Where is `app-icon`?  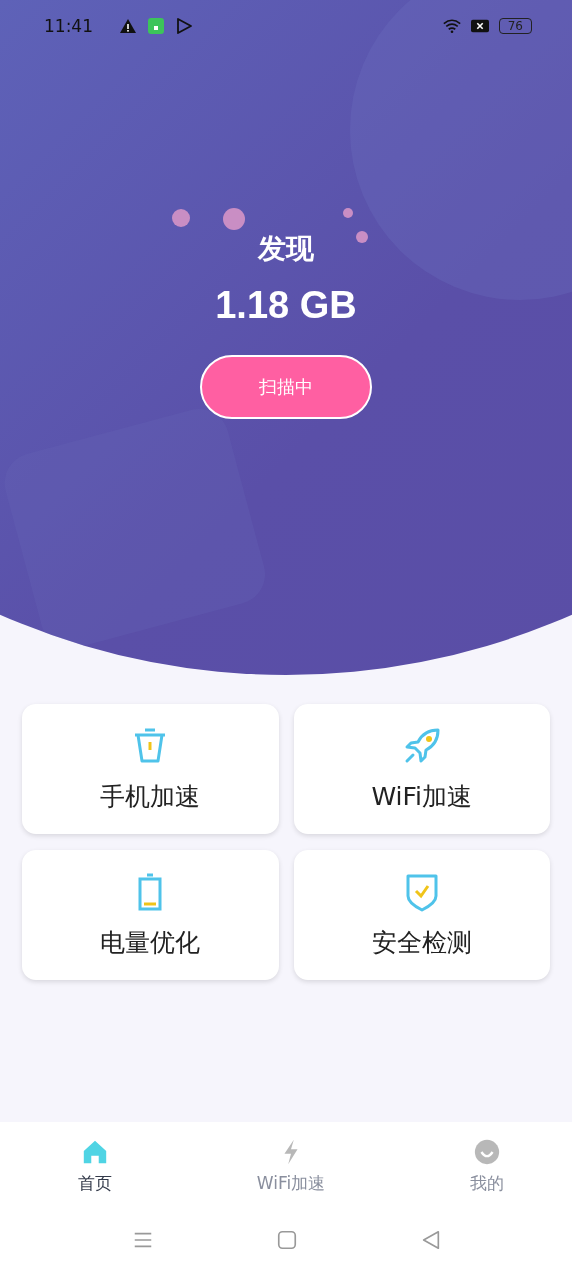 app-icon is located at coordinates (156, 26).